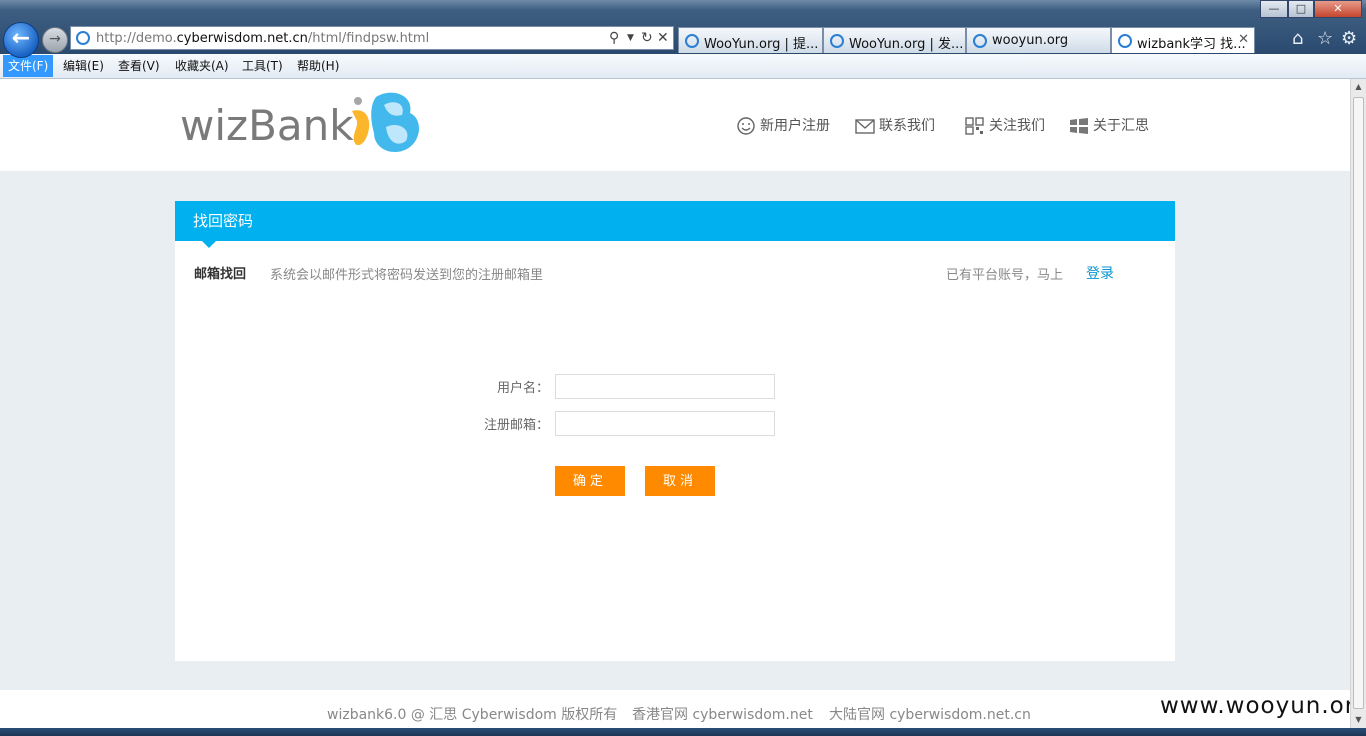 This screenshot has width=1366, height=736. I want to click on scroll-up-icon: ▲, so click(1358, 87).